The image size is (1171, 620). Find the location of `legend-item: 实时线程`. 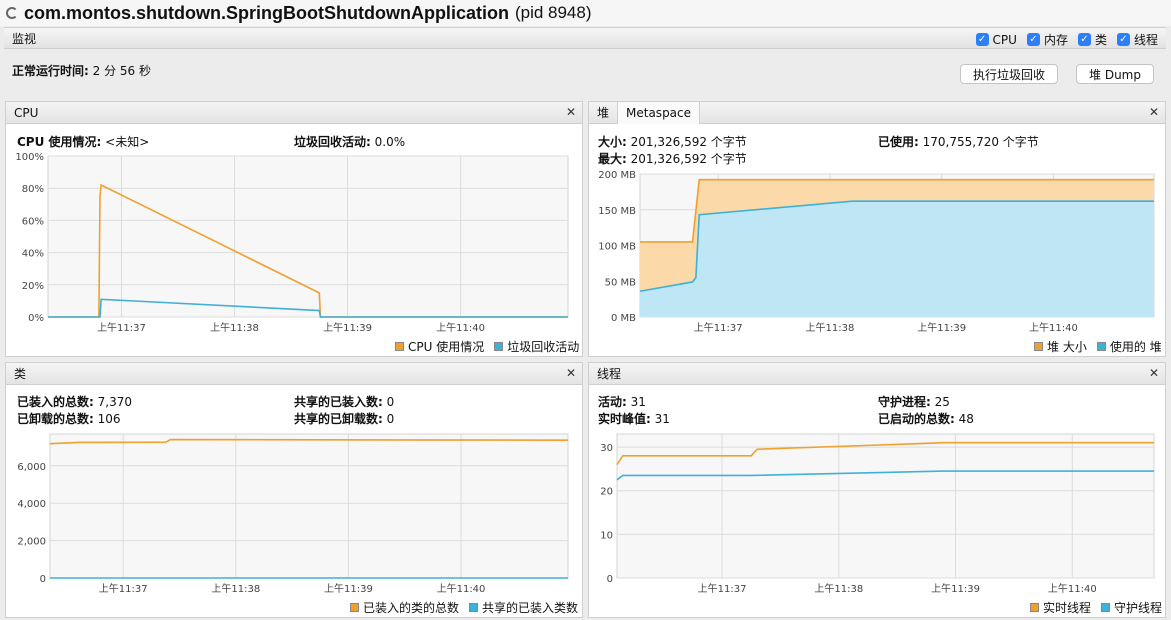

legend-item: 实时线程 is located at coordinates (1060, 607).